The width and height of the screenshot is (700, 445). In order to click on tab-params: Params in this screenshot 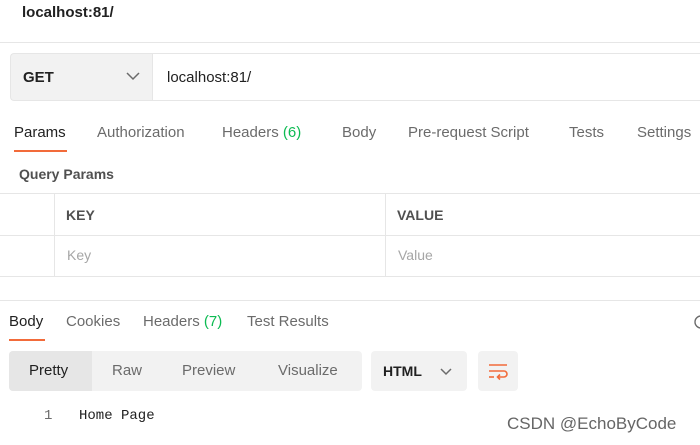, I will do `click(40, 132)`.